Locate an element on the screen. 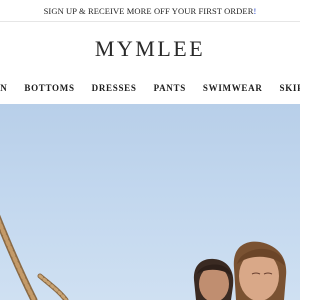 The image size is (320, 300). site-logo: MYMLEE is located at coordinates (150, 49).